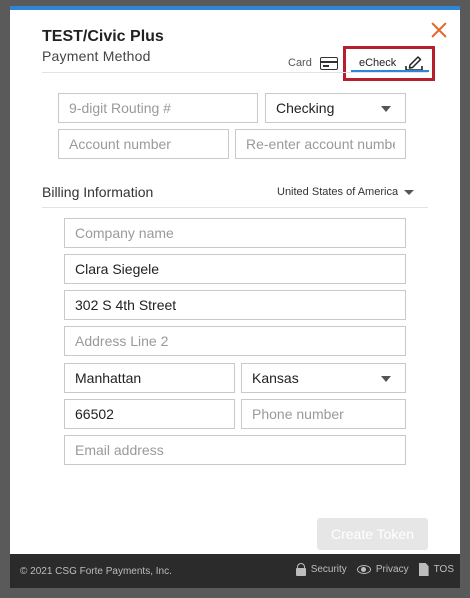 This screenshot has width=470, height=598. What do you see at coordinates (235, 450) in the screenshot?
I see `email-input` at bounding box center [235, 450].